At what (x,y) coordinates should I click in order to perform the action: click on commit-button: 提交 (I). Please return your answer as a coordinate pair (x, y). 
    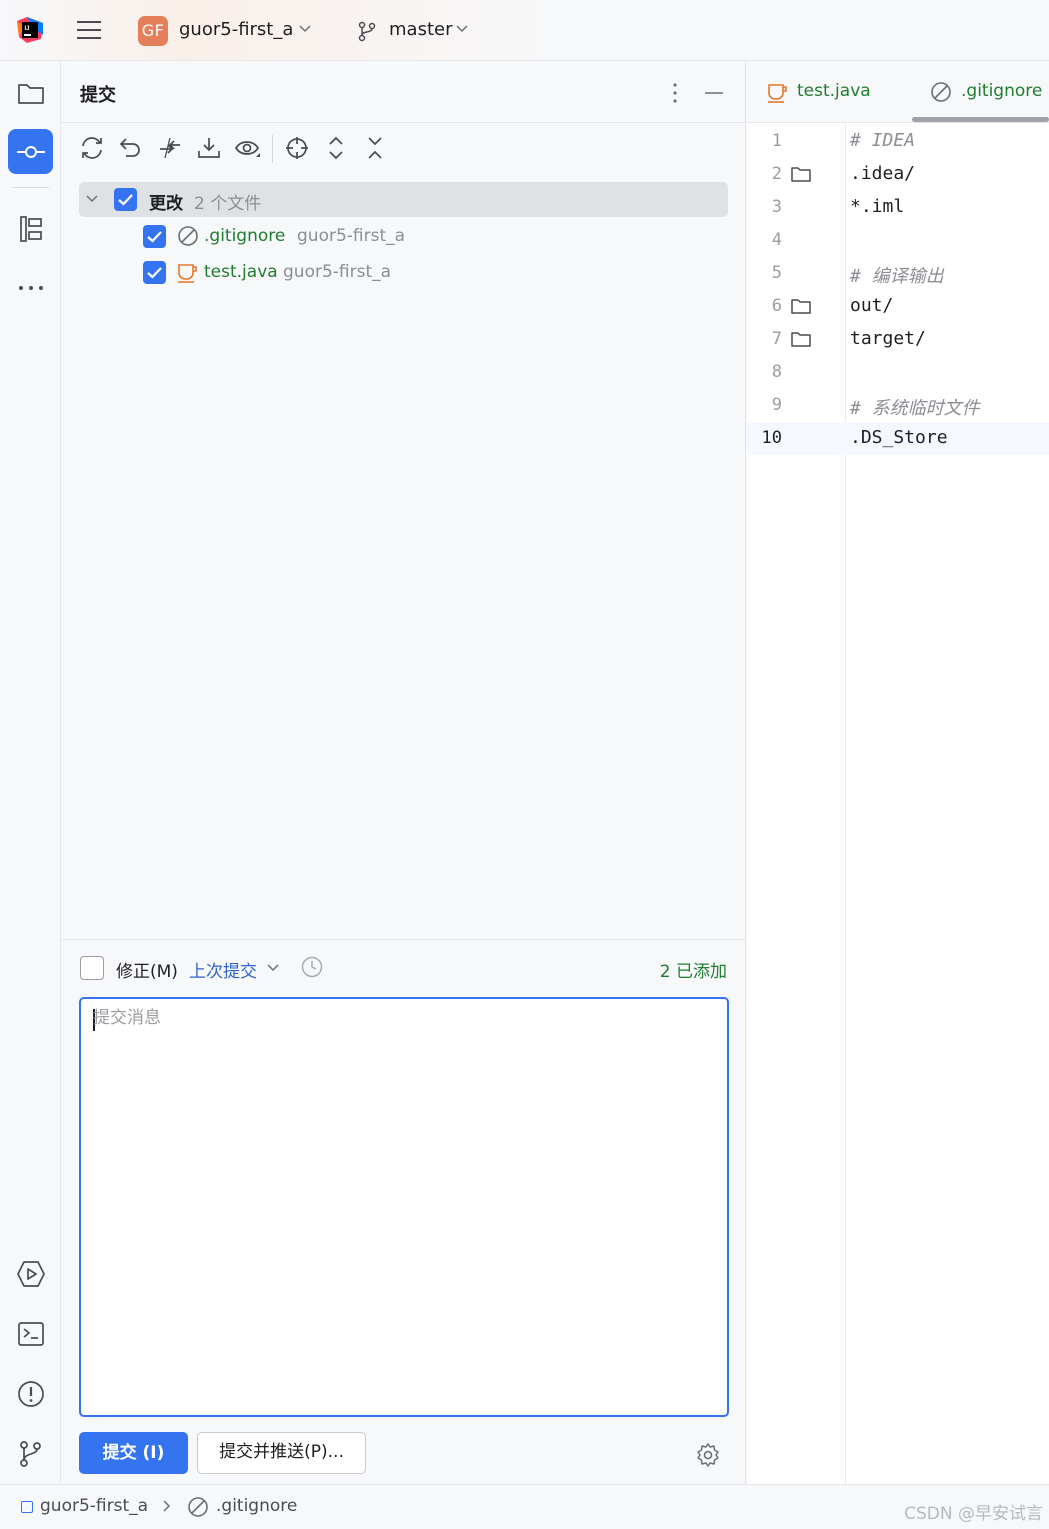
    Looking at the image, I should click on (133, 1453).